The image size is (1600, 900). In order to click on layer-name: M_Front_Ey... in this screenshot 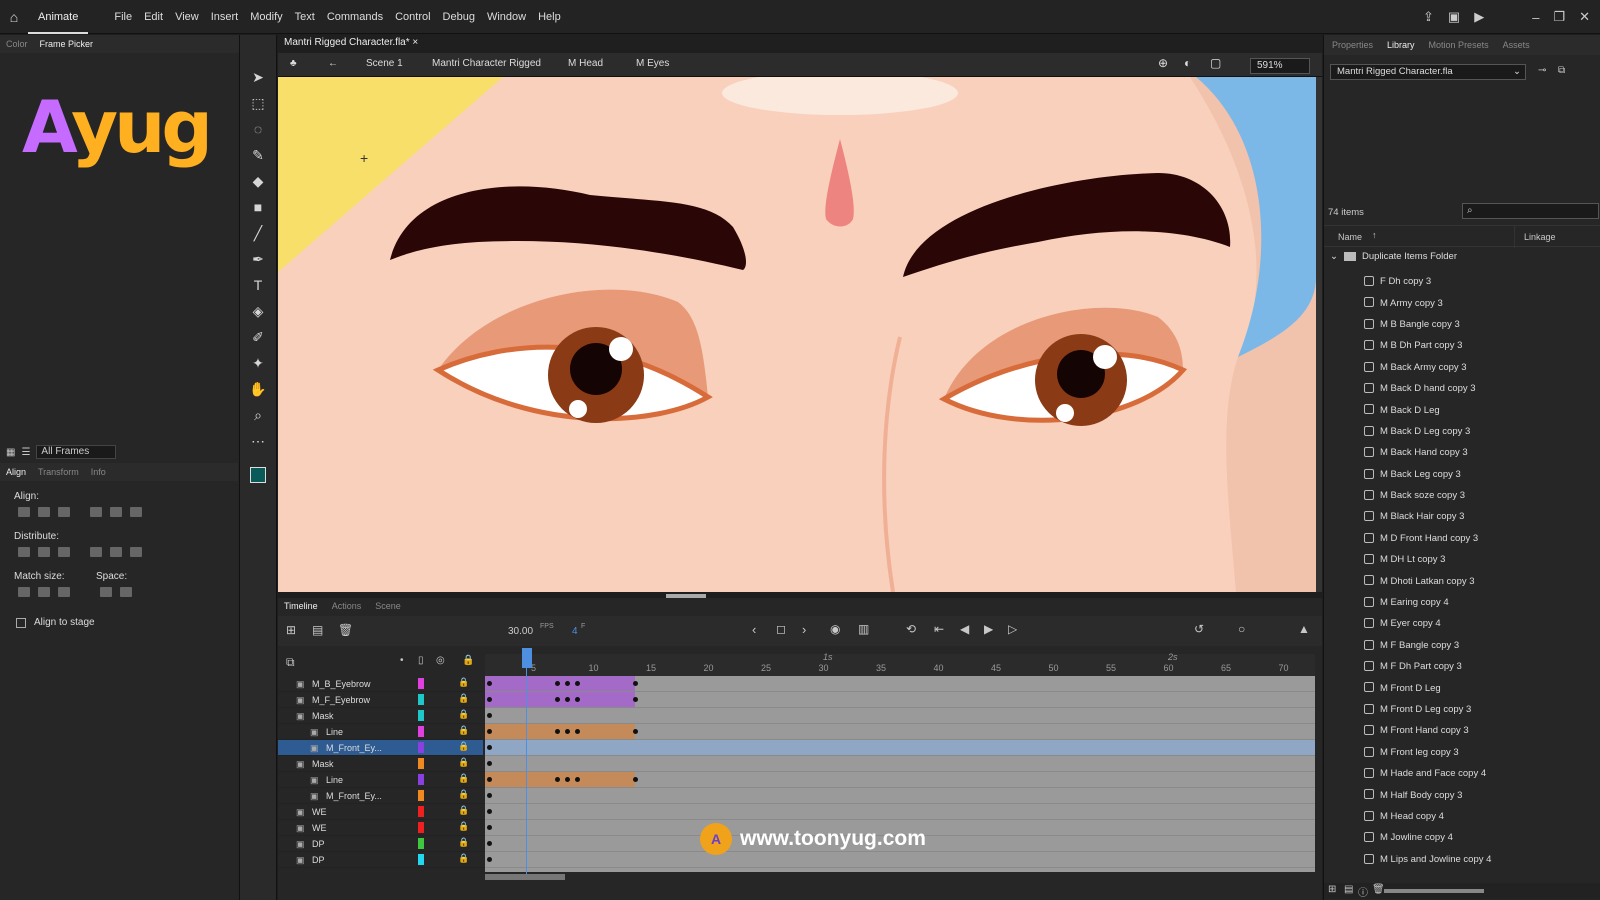, I will do `click(354, 748)`.